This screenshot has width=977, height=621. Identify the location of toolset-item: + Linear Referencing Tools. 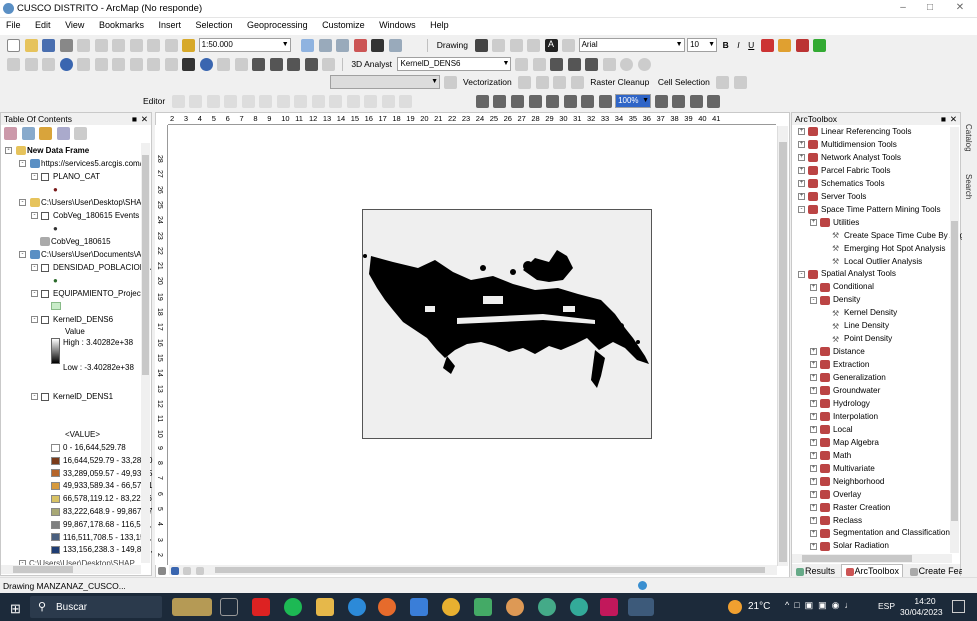
(854, 132).